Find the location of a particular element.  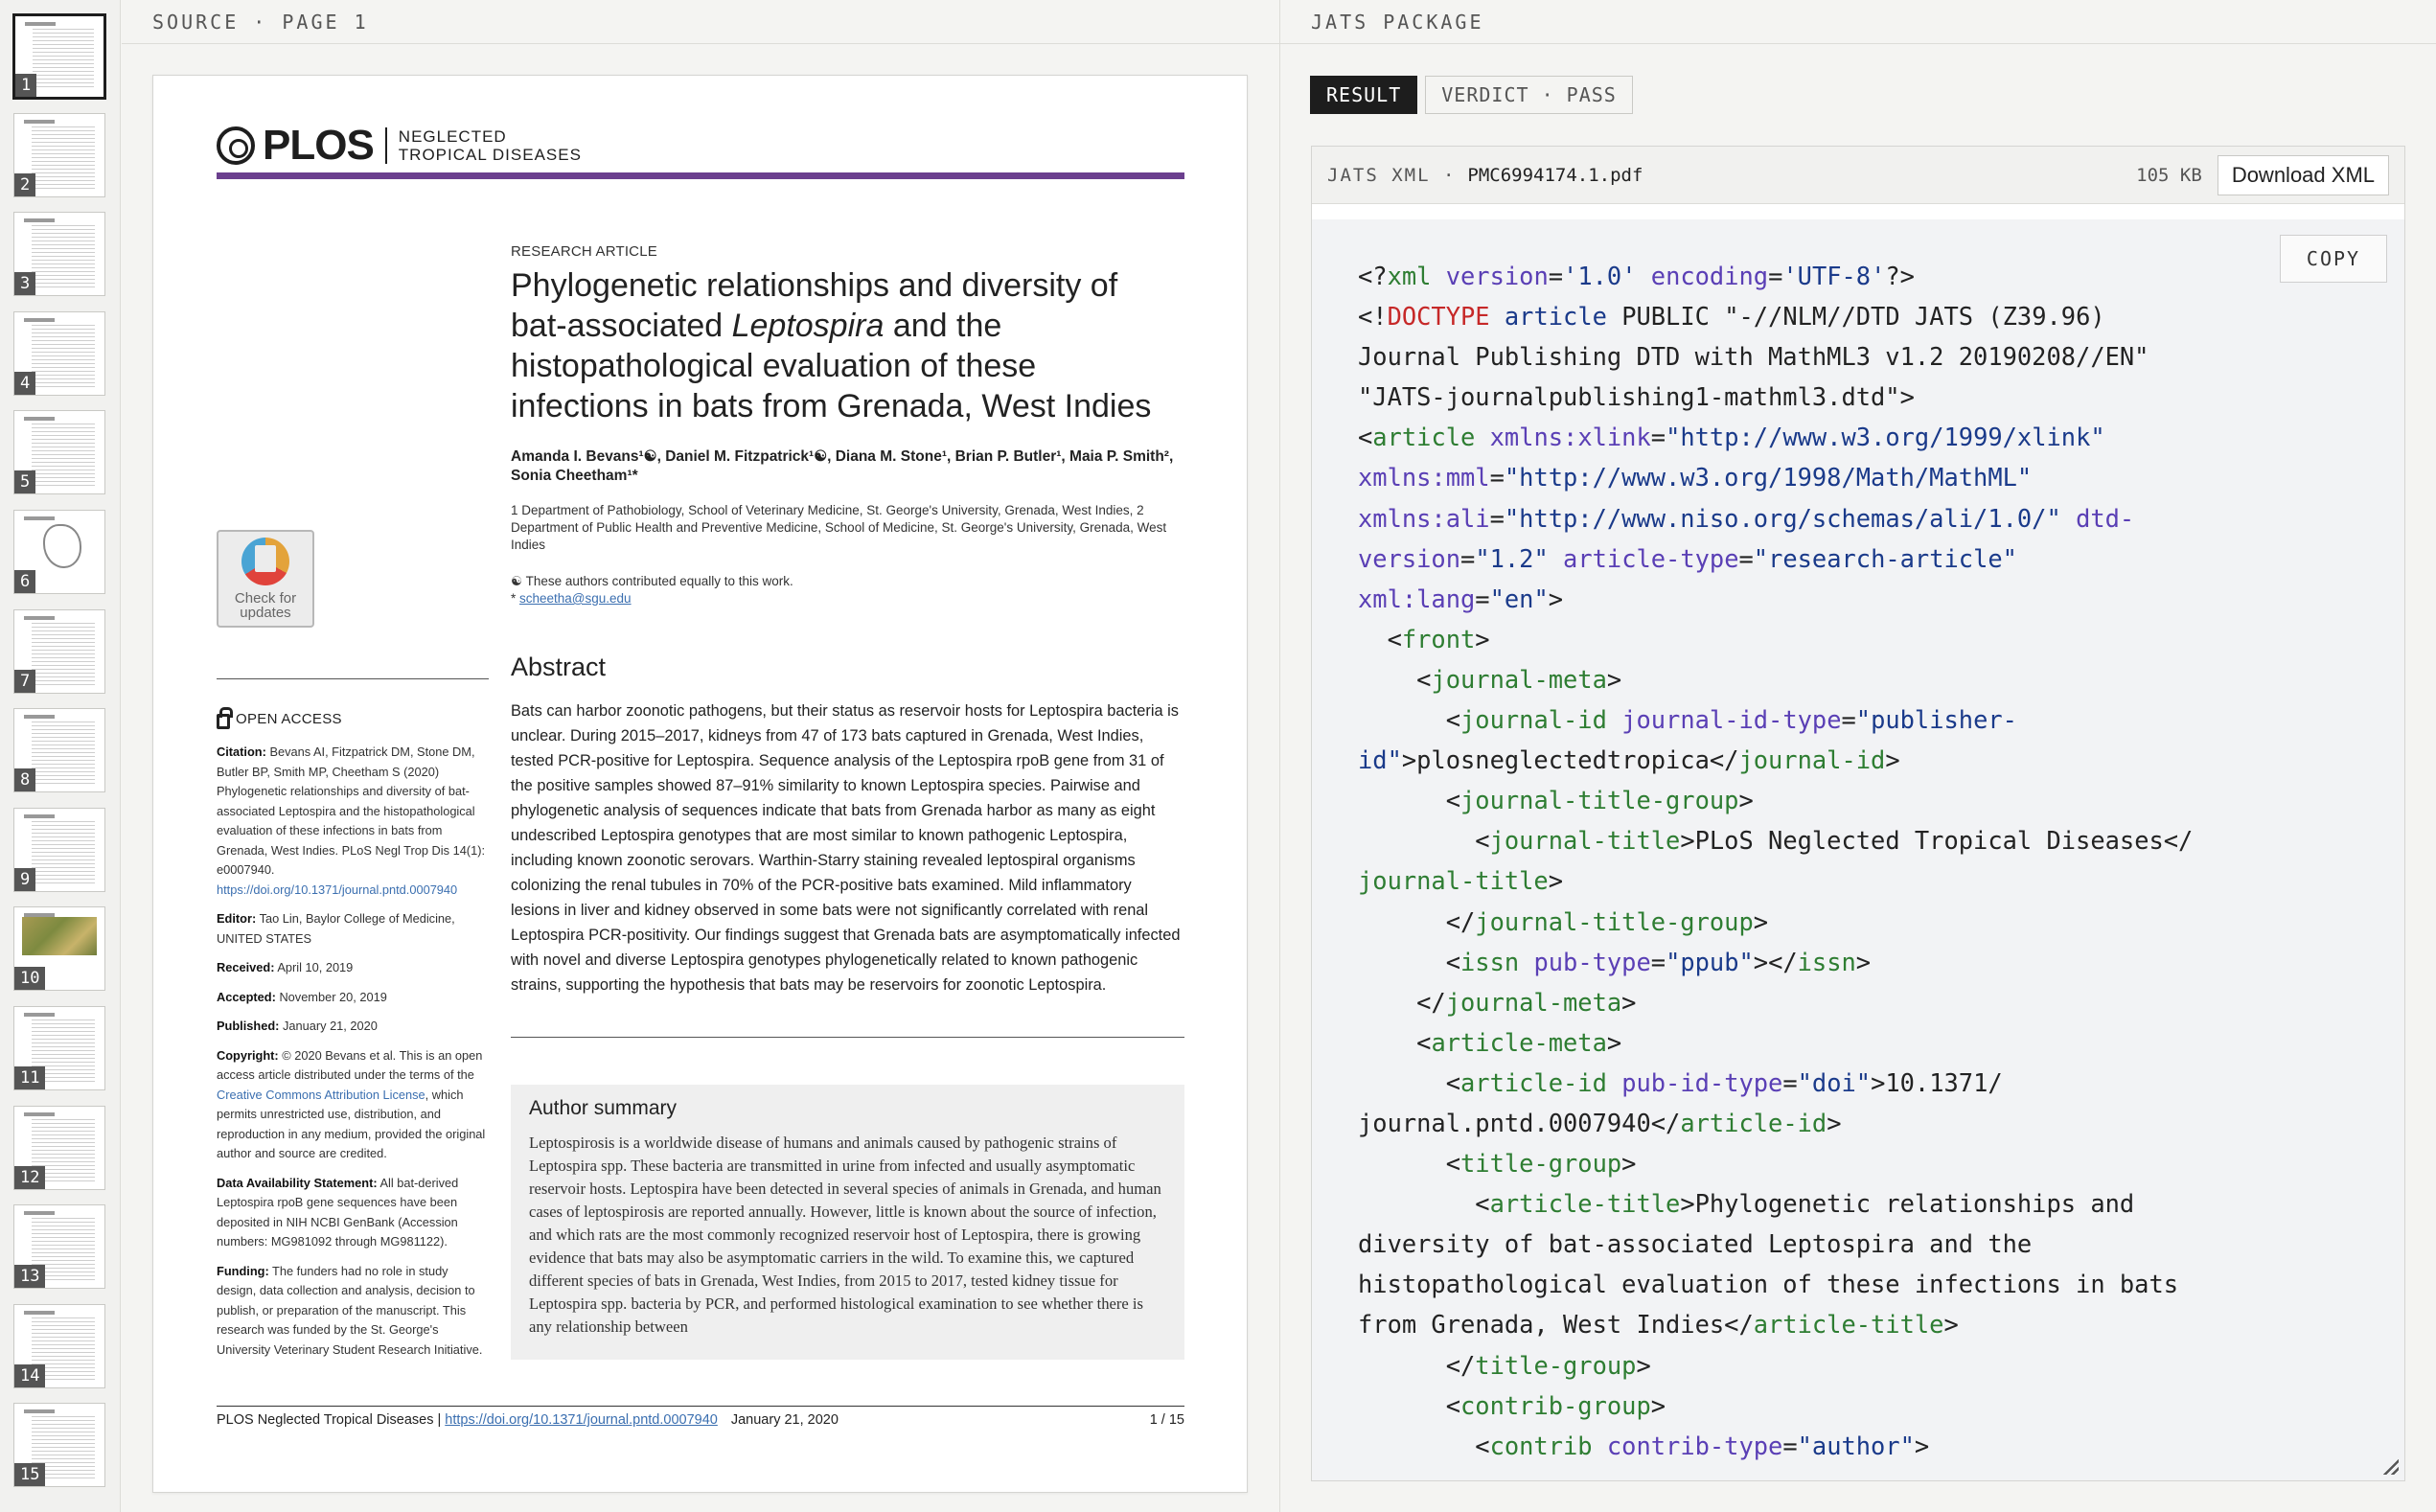

code-line: "JATS-journalpublishing1-mathml3.dtd"> is located at coordinates (1813, 397).